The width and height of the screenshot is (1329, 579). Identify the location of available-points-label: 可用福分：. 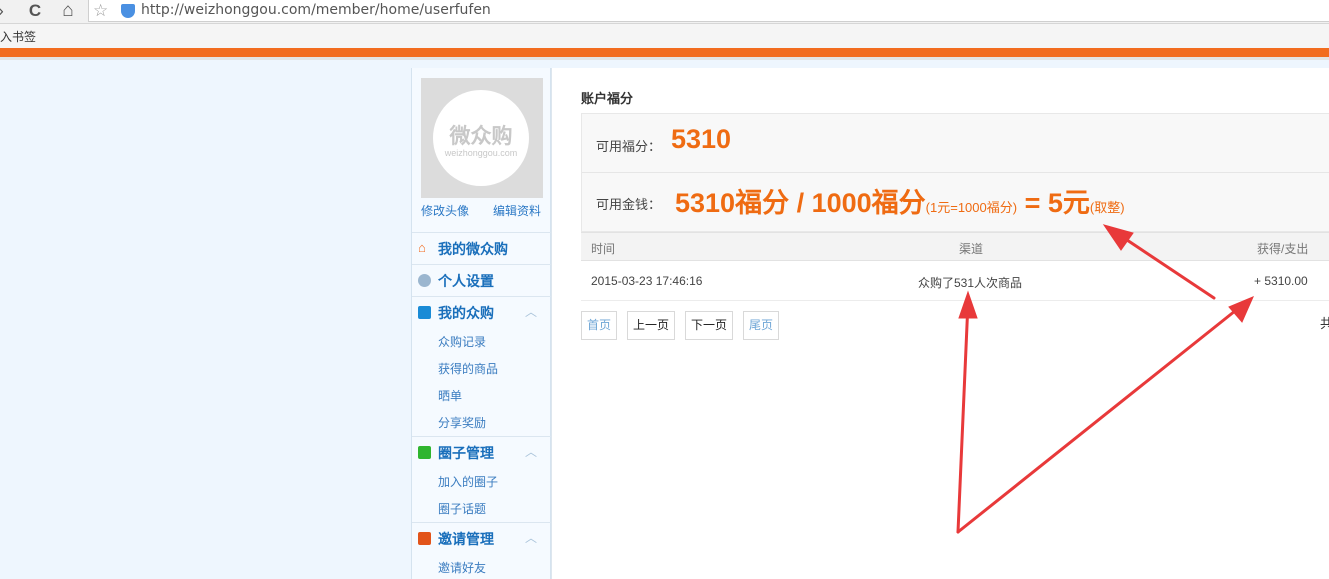
(629, 146).